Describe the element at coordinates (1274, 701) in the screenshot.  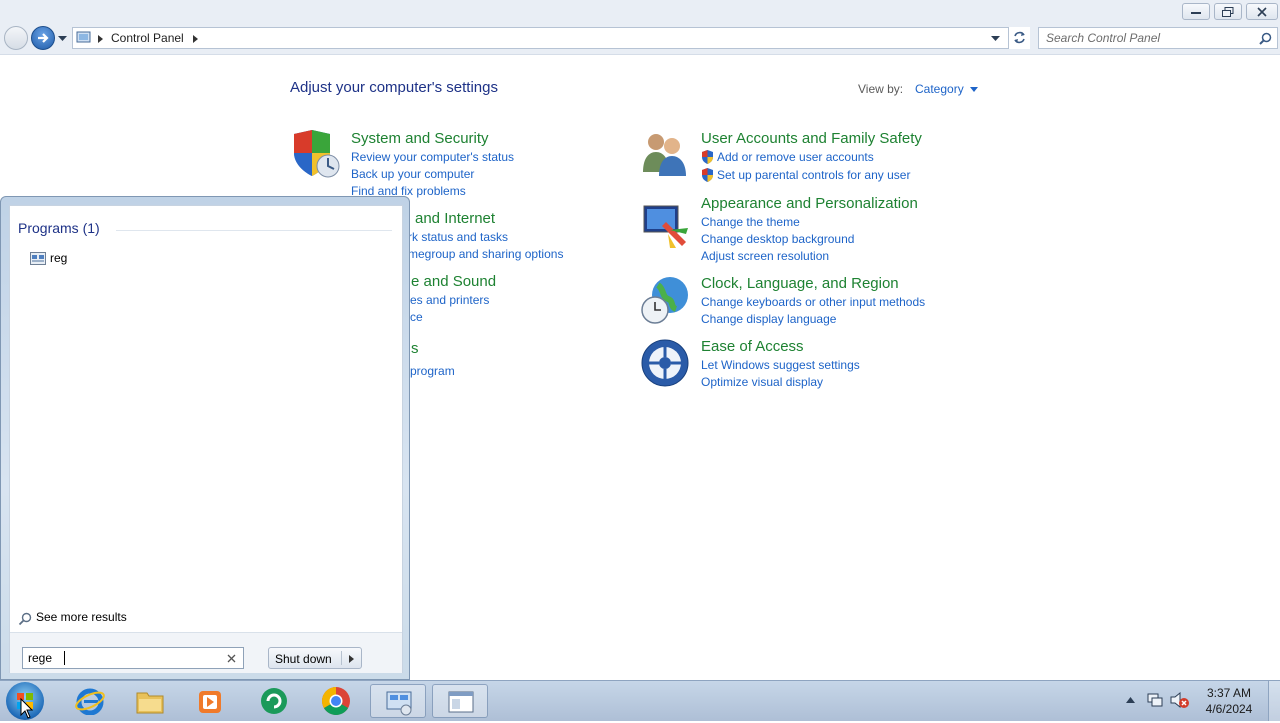
I see `show-desktop-button` at that location.